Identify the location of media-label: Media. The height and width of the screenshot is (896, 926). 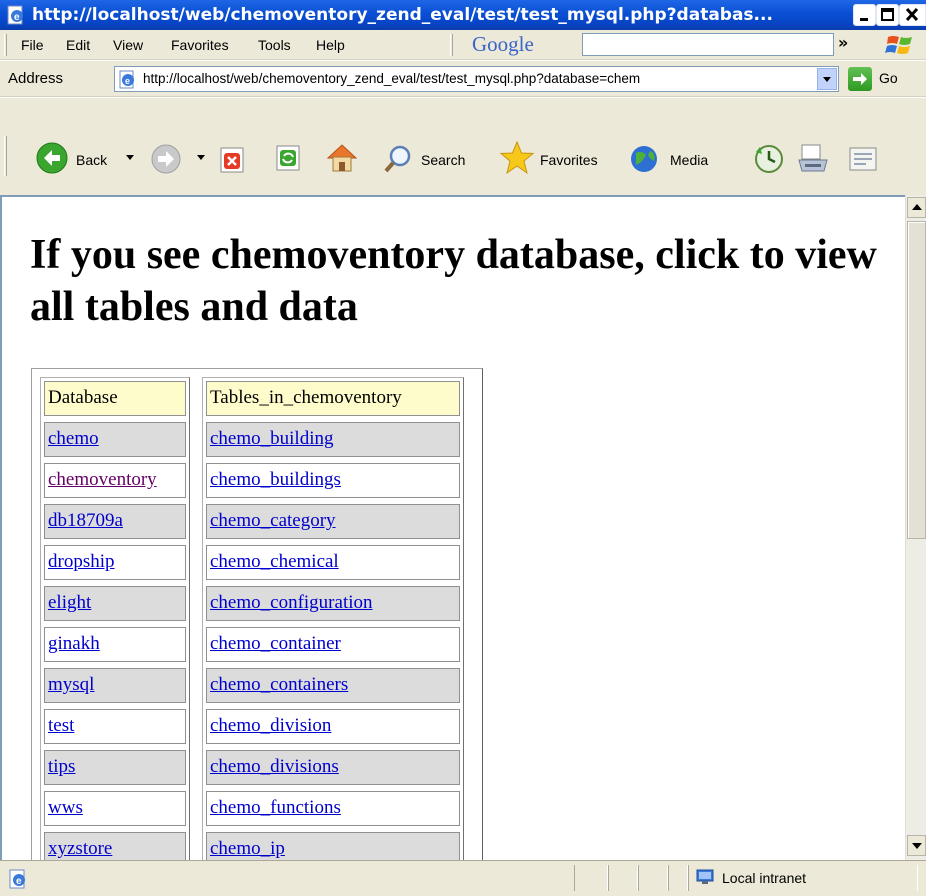
(689, 160).